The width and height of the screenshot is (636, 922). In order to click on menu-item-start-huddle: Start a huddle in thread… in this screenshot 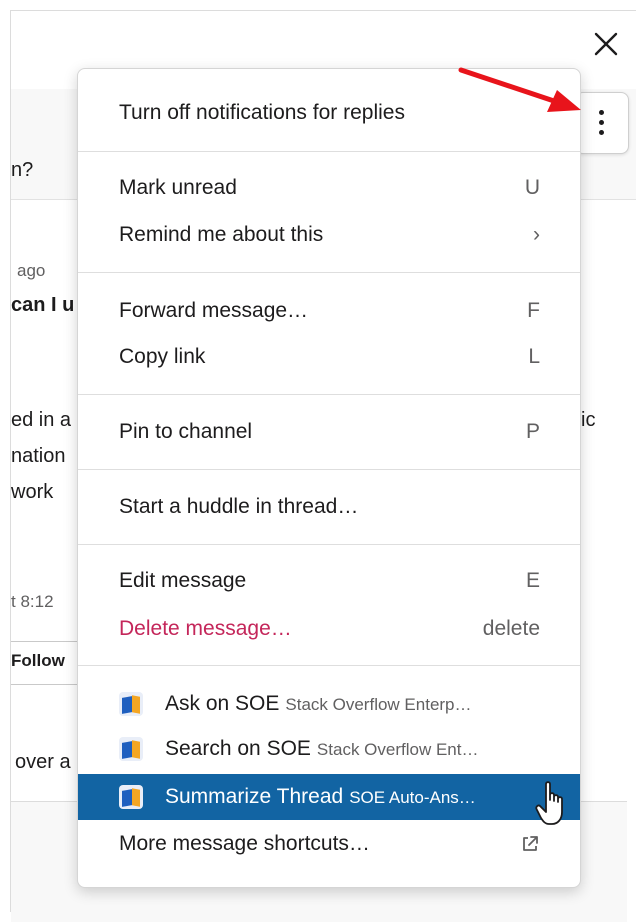, I will do `click(329, 507)`.